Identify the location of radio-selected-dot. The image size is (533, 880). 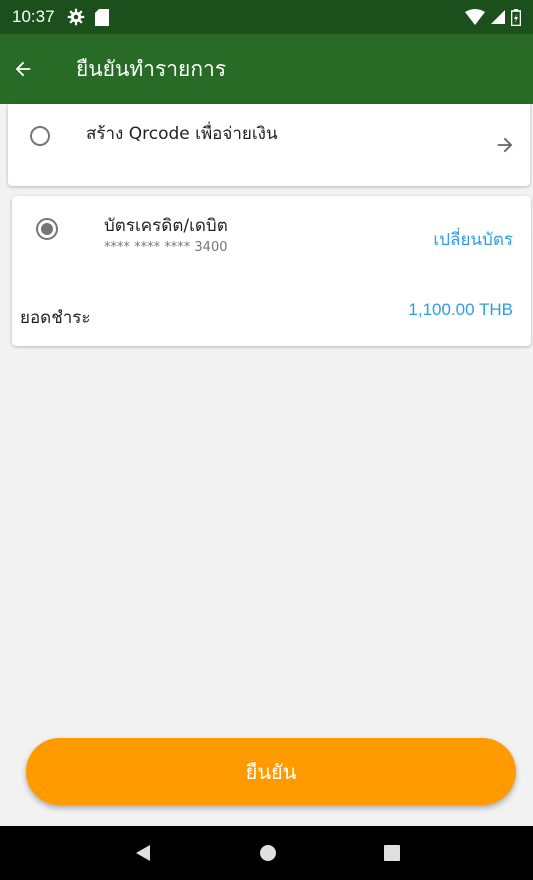
(47, 229).